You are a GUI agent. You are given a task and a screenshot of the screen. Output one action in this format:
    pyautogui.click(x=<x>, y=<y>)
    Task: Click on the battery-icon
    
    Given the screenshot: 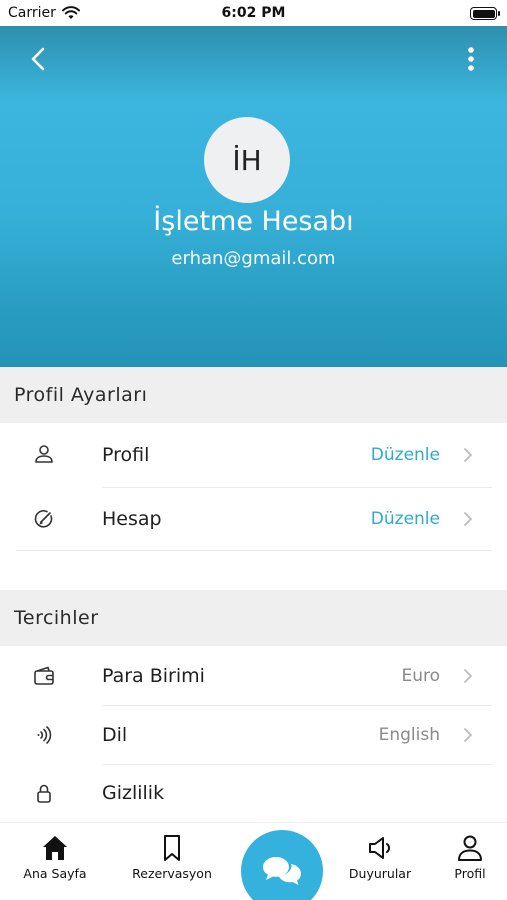 What is the action you would take?
    pyautogui.click(x=485, y=13)
    